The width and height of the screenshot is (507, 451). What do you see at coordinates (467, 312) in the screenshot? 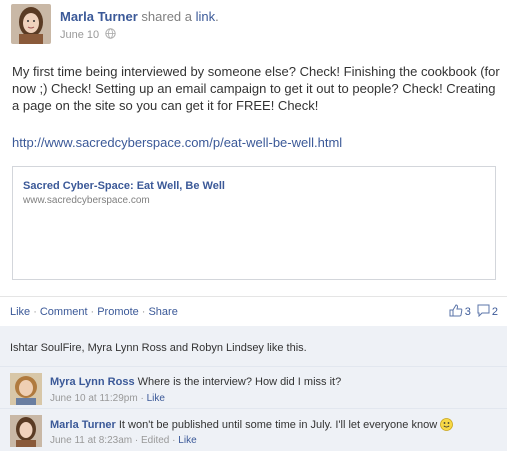
I see `like-count: 3` at bounding box center [467, 312].